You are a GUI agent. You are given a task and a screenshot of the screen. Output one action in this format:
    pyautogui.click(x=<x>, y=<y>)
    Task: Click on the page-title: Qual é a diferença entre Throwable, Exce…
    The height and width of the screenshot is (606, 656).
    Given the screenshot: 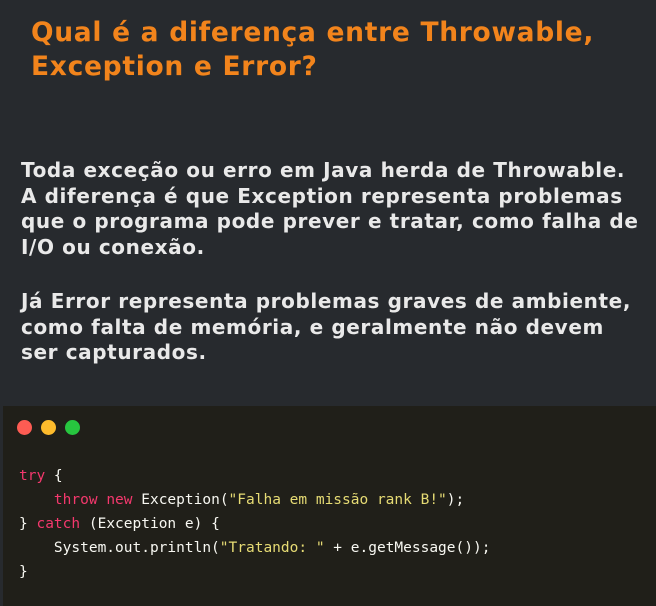 What is the action you would take?
    pyautogui.click(x=313, y=49)
    